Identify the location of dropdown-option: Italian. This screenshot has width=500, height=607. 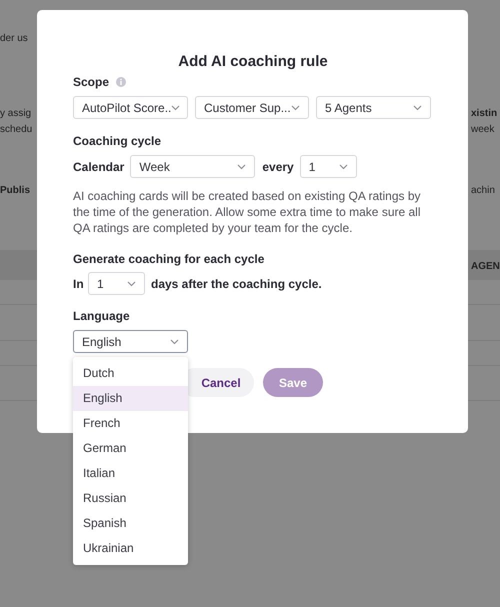
(130, 473).